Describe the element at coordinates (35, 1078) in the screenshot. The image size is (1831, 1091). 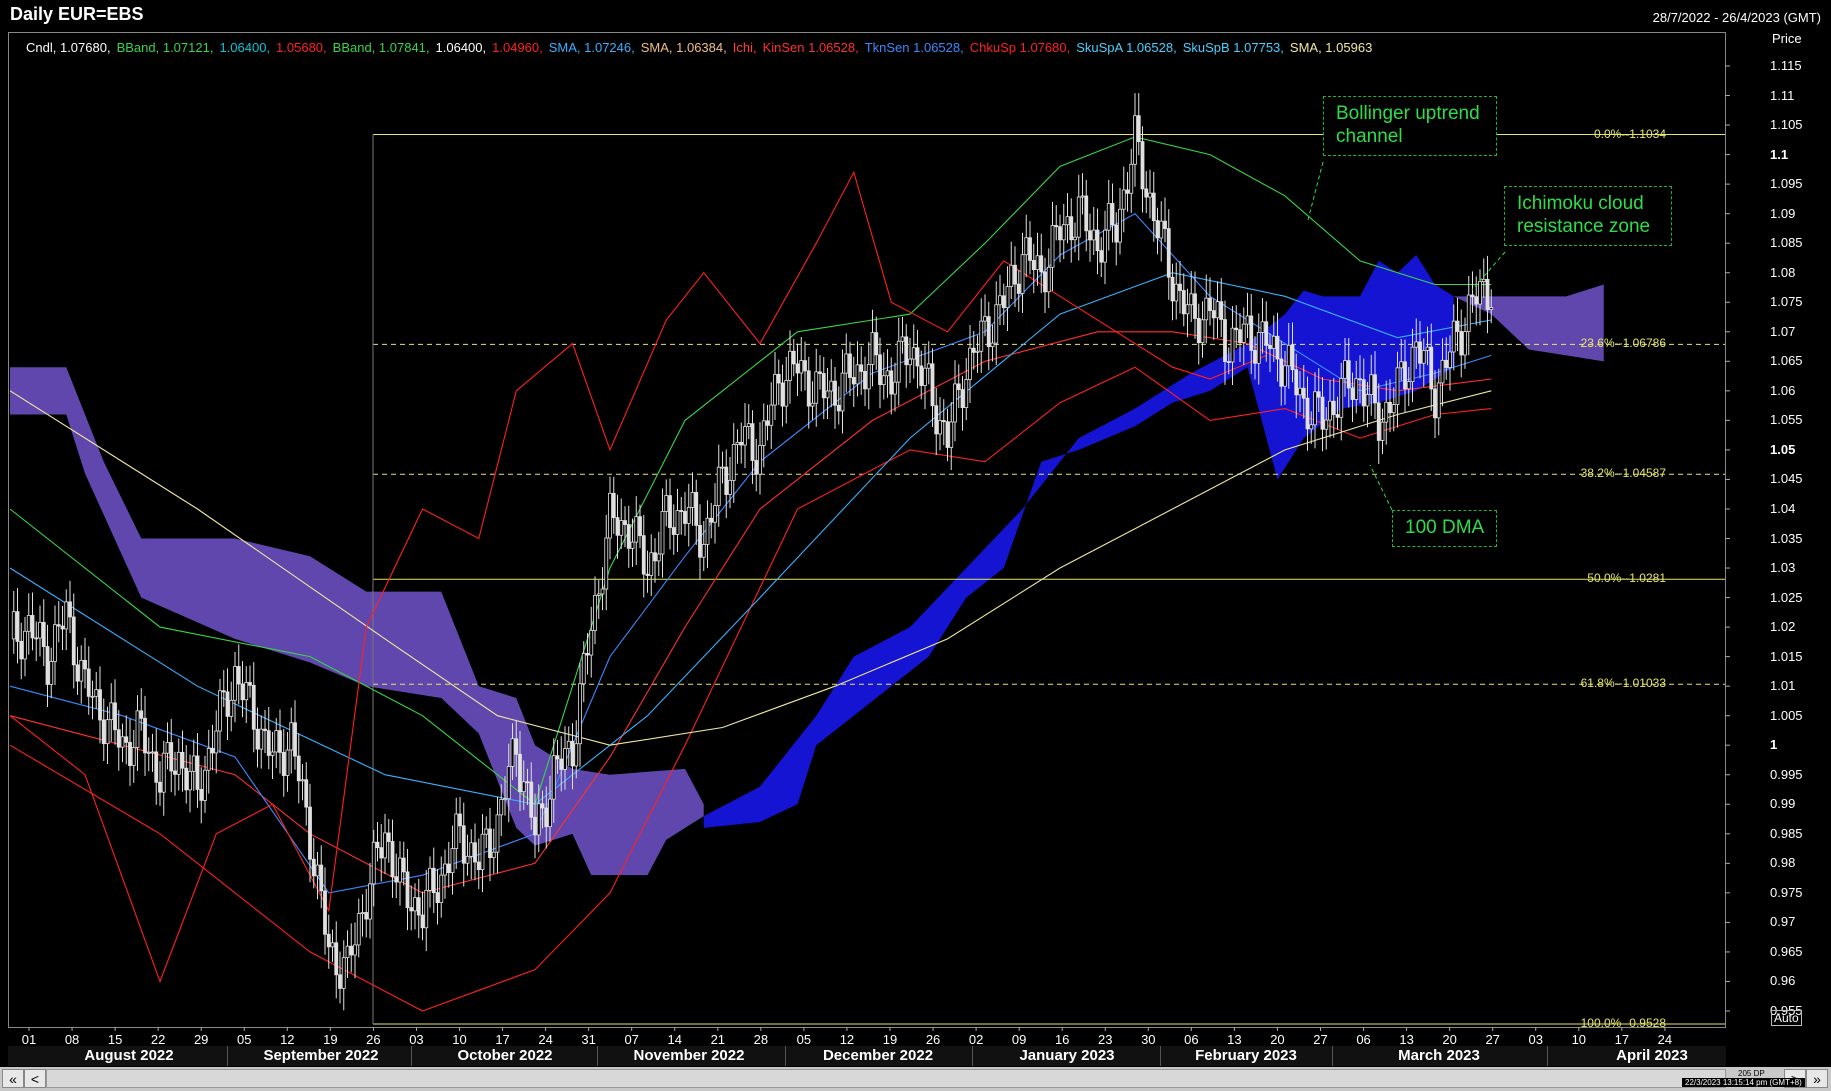
I see `nav-prev-icon: <` at that location.